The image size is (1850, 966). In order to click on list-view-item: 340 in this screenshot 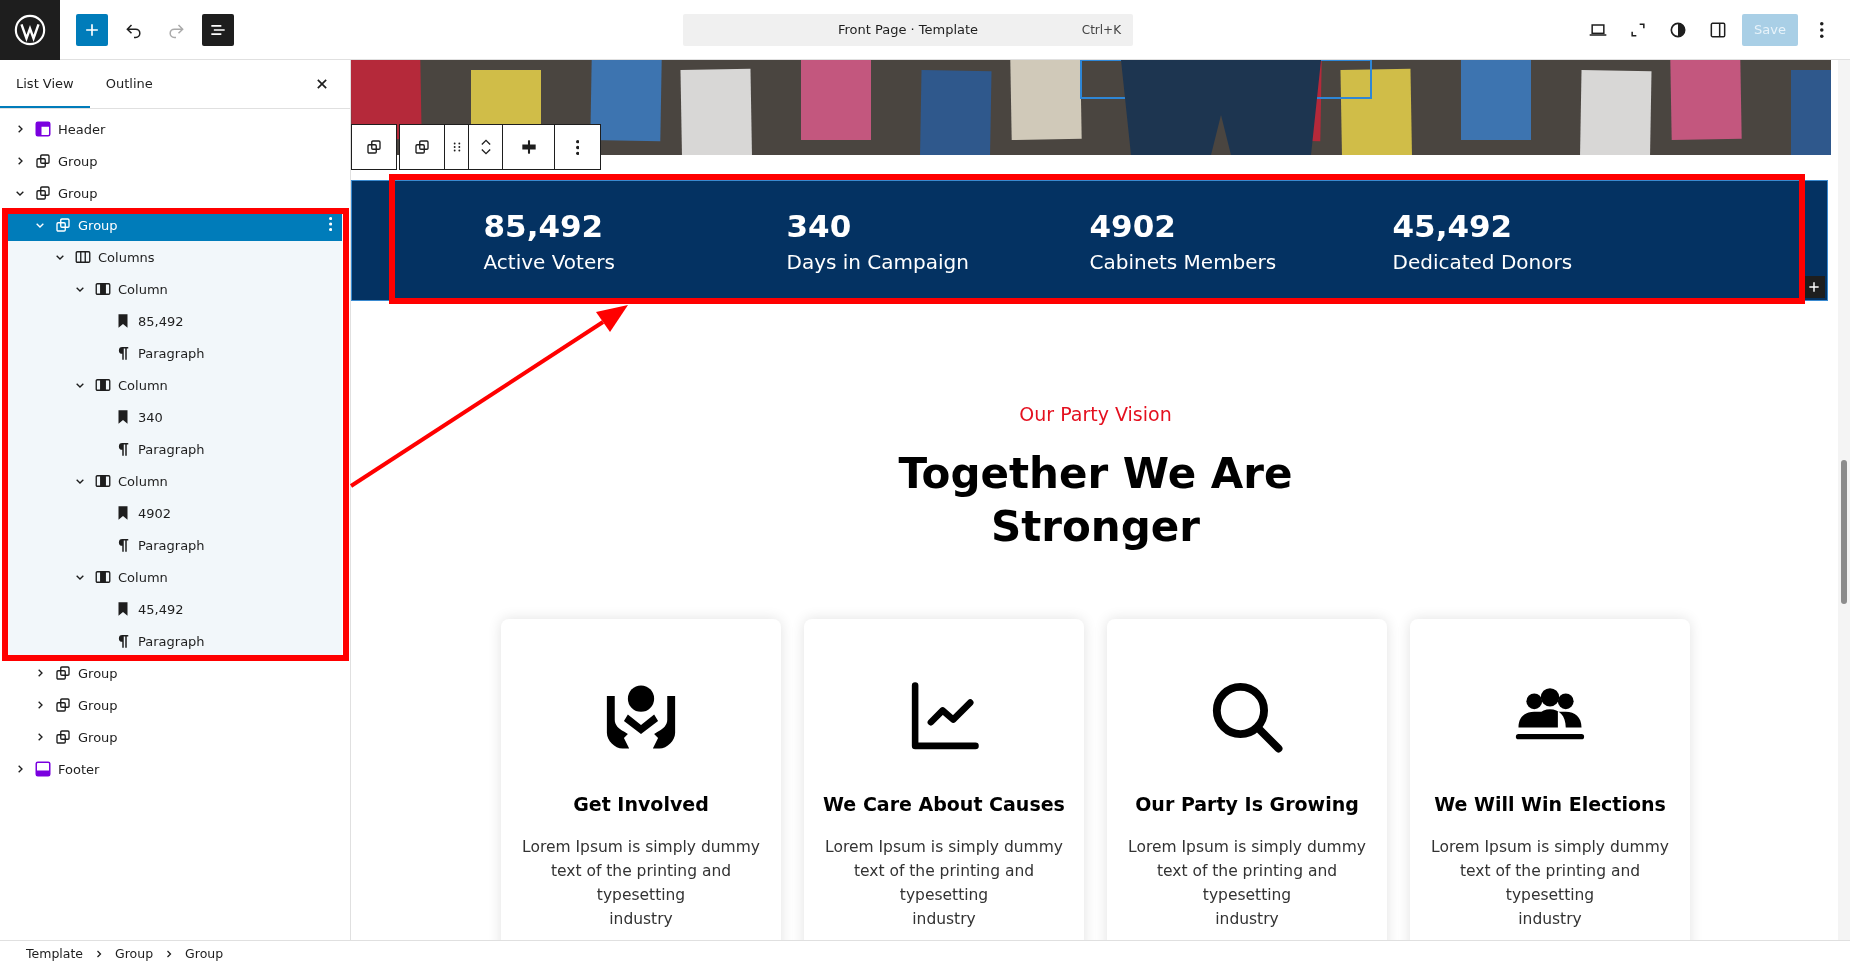, I will do `click(174, 417)`.